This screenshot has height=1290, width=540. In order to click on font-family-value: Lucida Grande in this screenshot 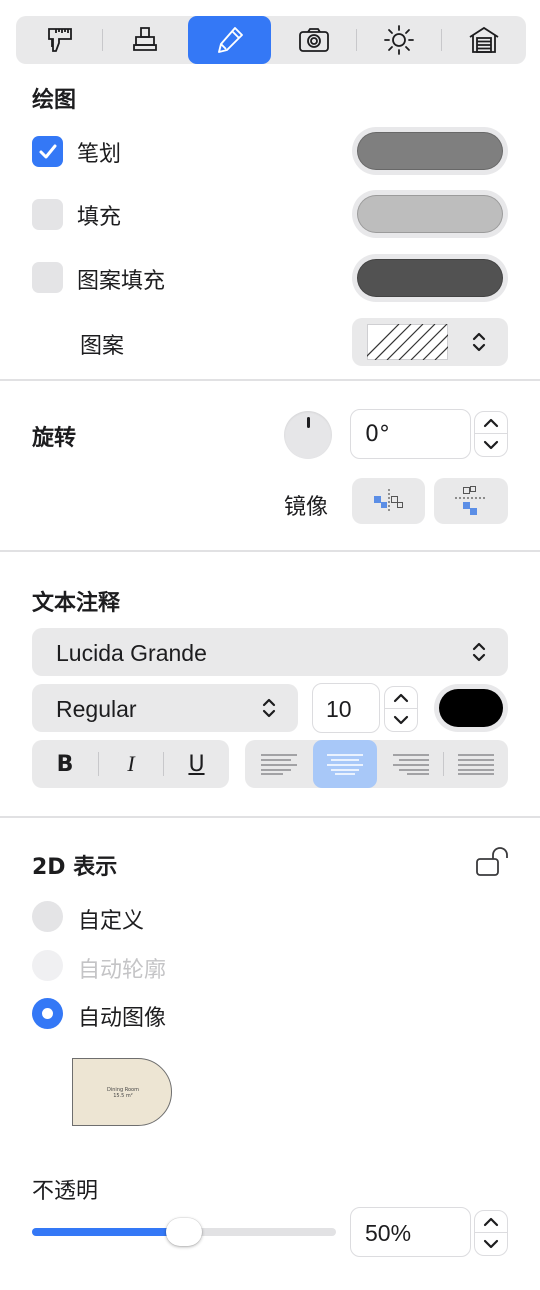, I will do `click(131, 653)`.